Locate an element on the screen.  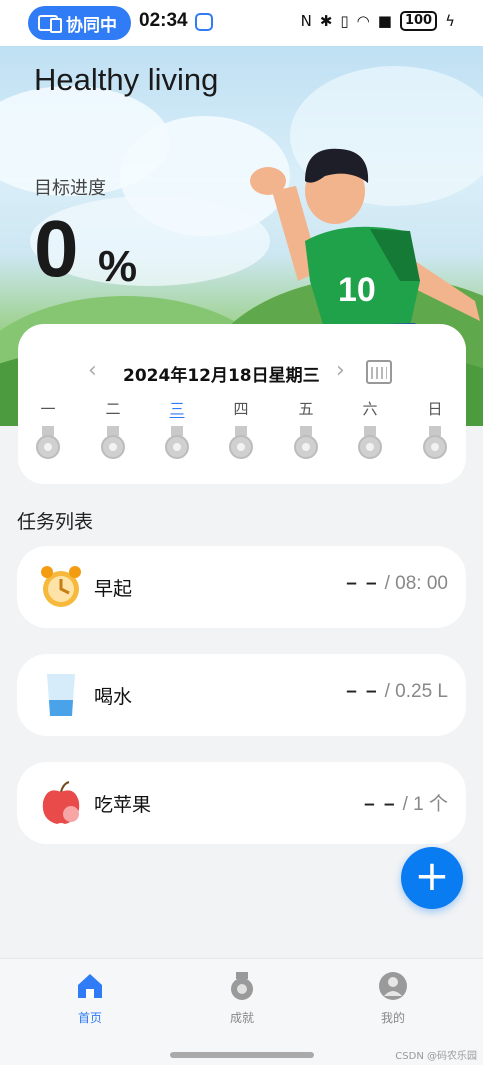
day-label: 四 is located at coordinates (241, 409).